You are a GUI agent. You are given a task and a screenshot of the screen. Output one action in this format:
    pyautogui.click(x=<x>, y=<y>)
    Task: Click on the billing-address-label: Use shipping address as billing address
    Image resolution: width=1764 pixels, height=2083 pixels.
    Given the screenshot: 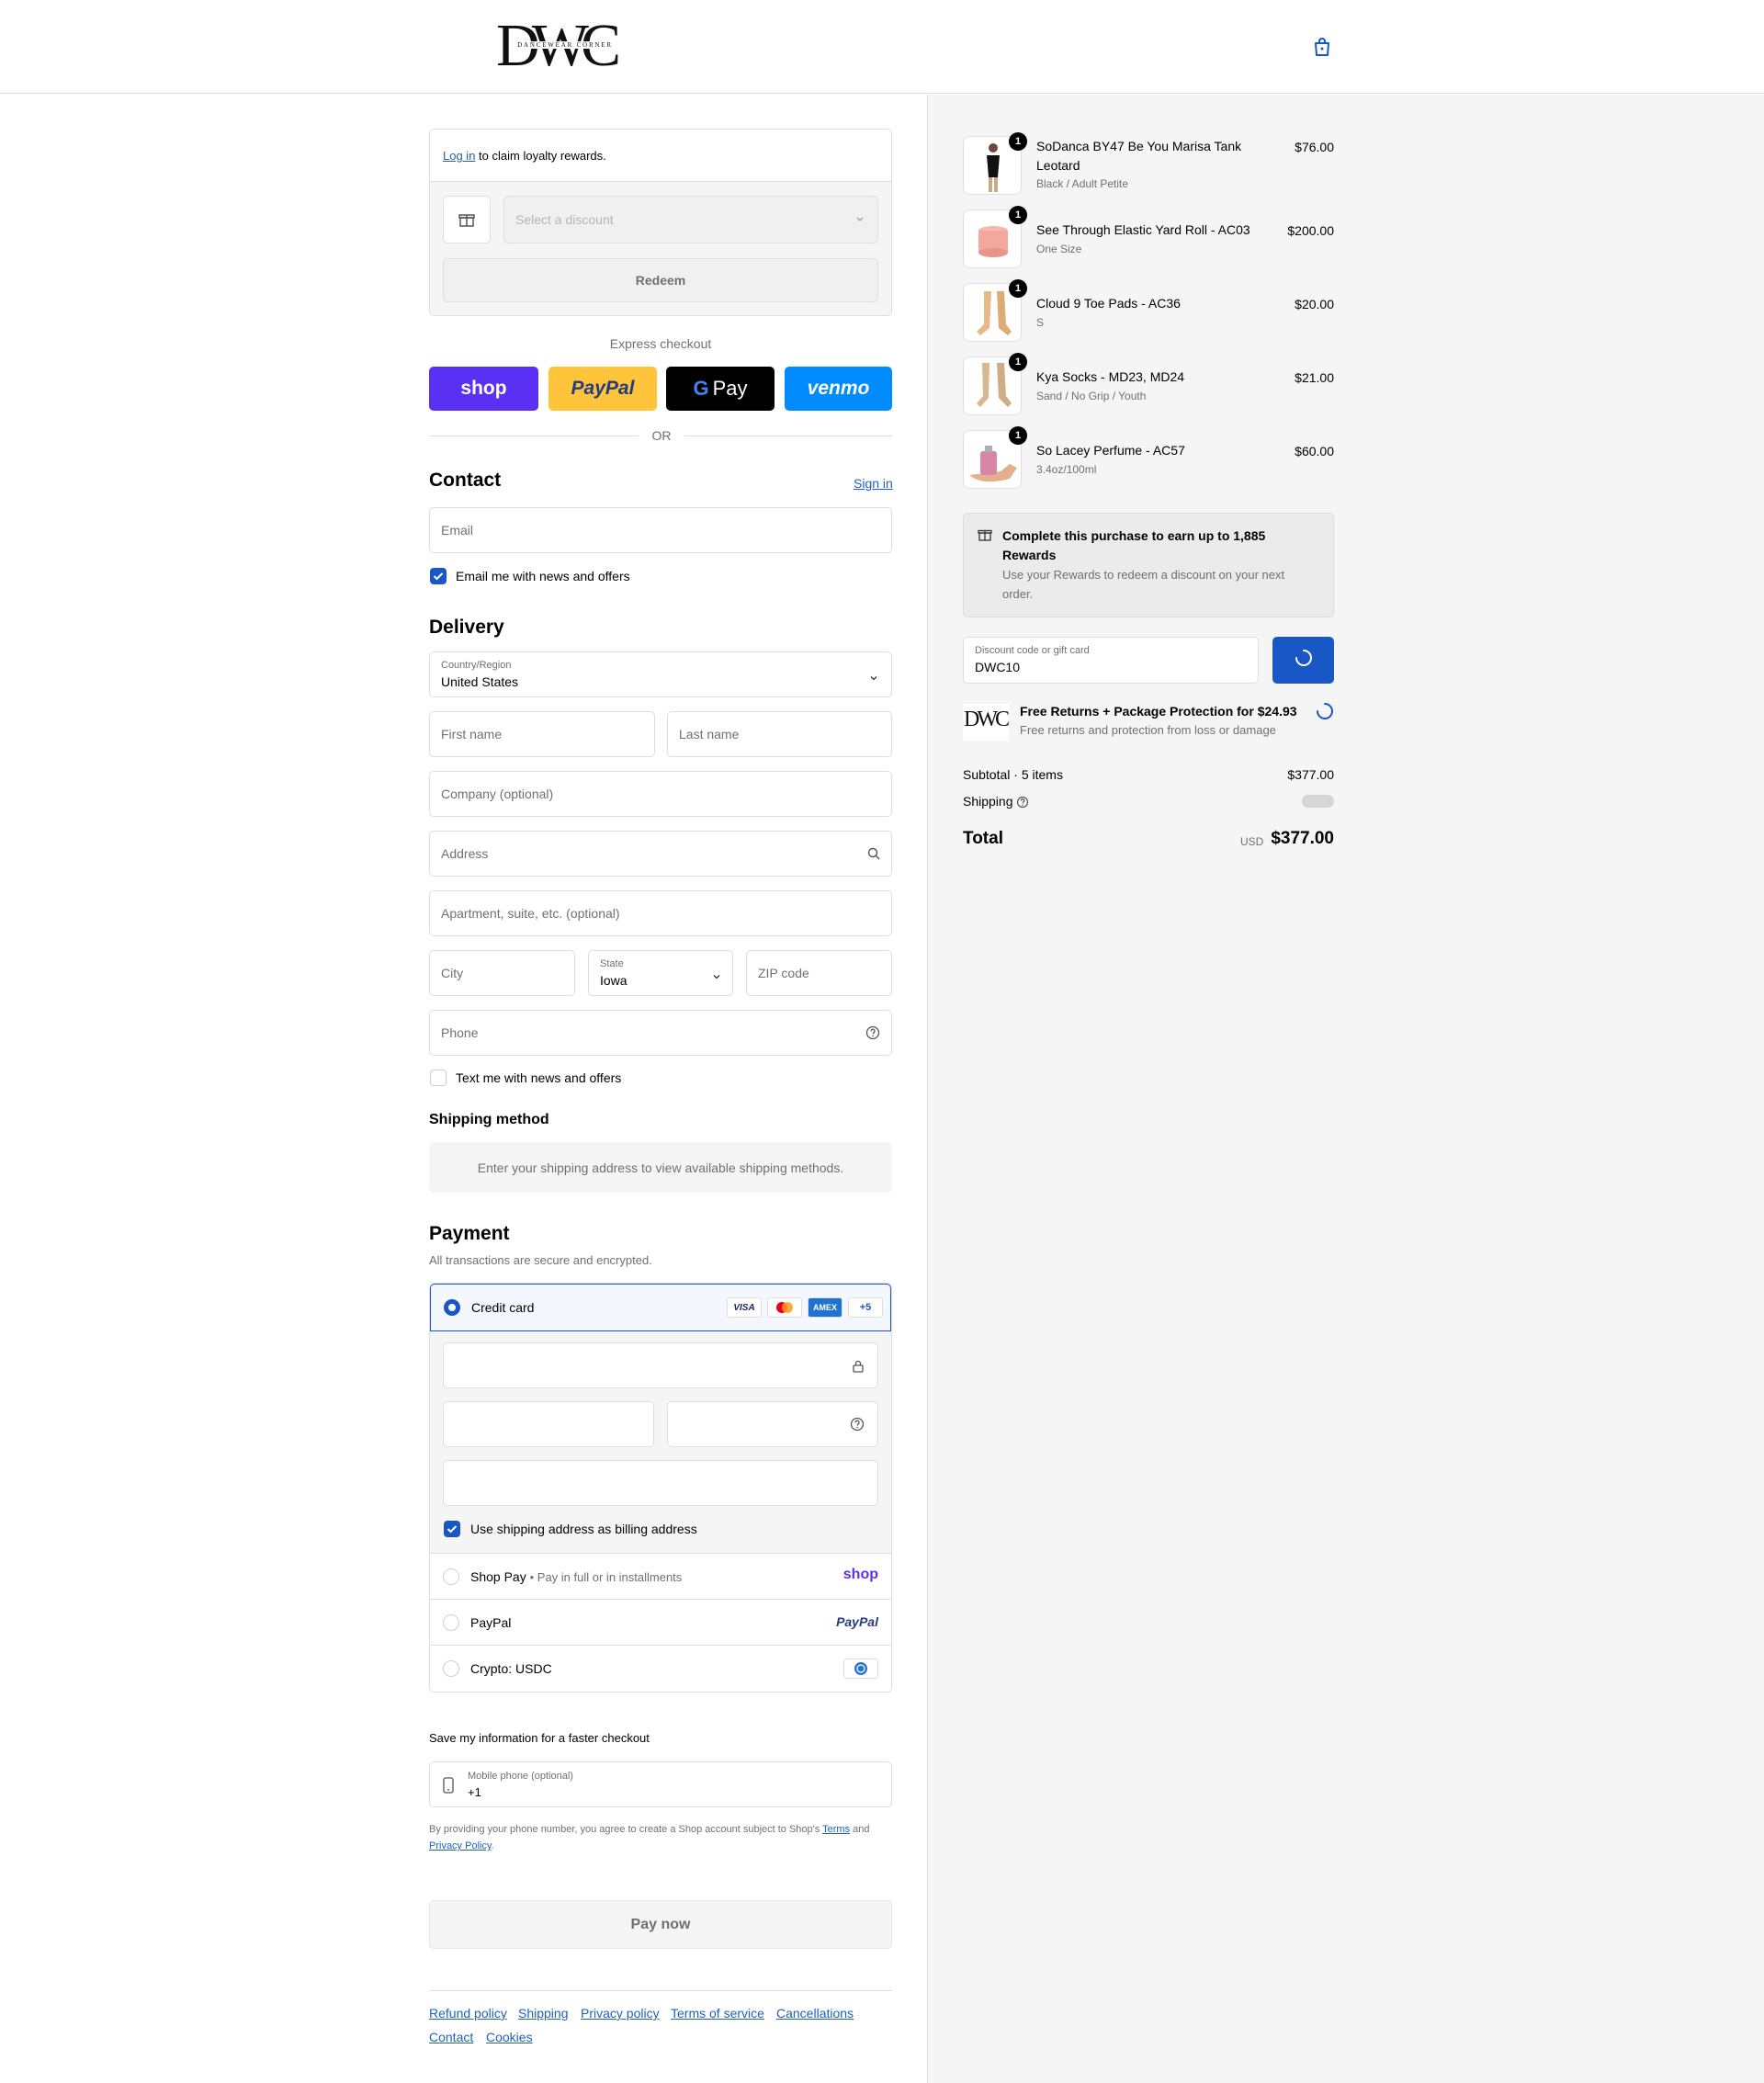 What is the action you would take?
    pyautogui.click(x=583, y=1529)
    